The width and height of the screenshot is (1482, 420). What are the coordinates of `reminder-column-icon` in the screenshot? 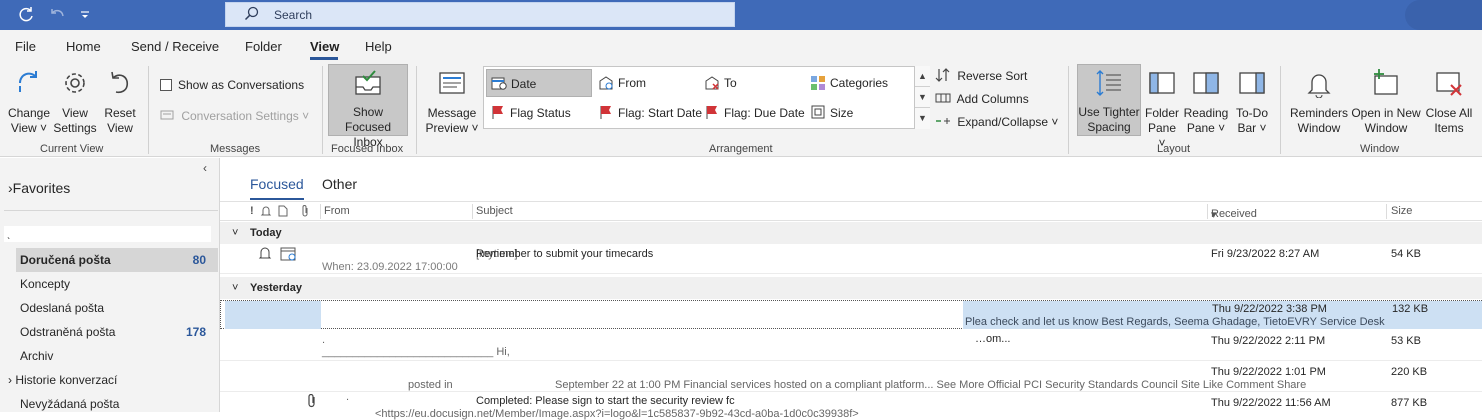 It's located at (266, 212).